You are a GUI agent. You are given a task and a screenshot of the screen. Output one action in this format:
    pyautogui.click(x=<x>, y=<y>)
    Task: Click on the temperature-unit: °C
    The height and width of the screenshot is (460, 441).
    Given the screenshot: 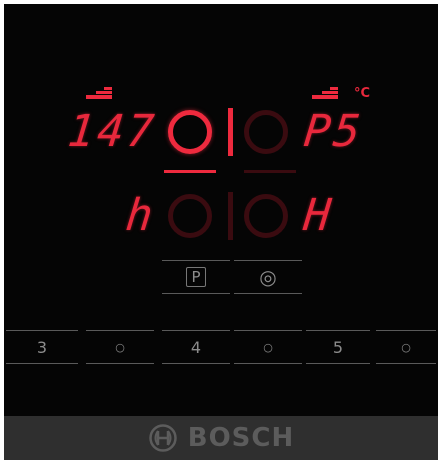 What is the action you would take?
    pyautogui.click(x=362, y=93)
    